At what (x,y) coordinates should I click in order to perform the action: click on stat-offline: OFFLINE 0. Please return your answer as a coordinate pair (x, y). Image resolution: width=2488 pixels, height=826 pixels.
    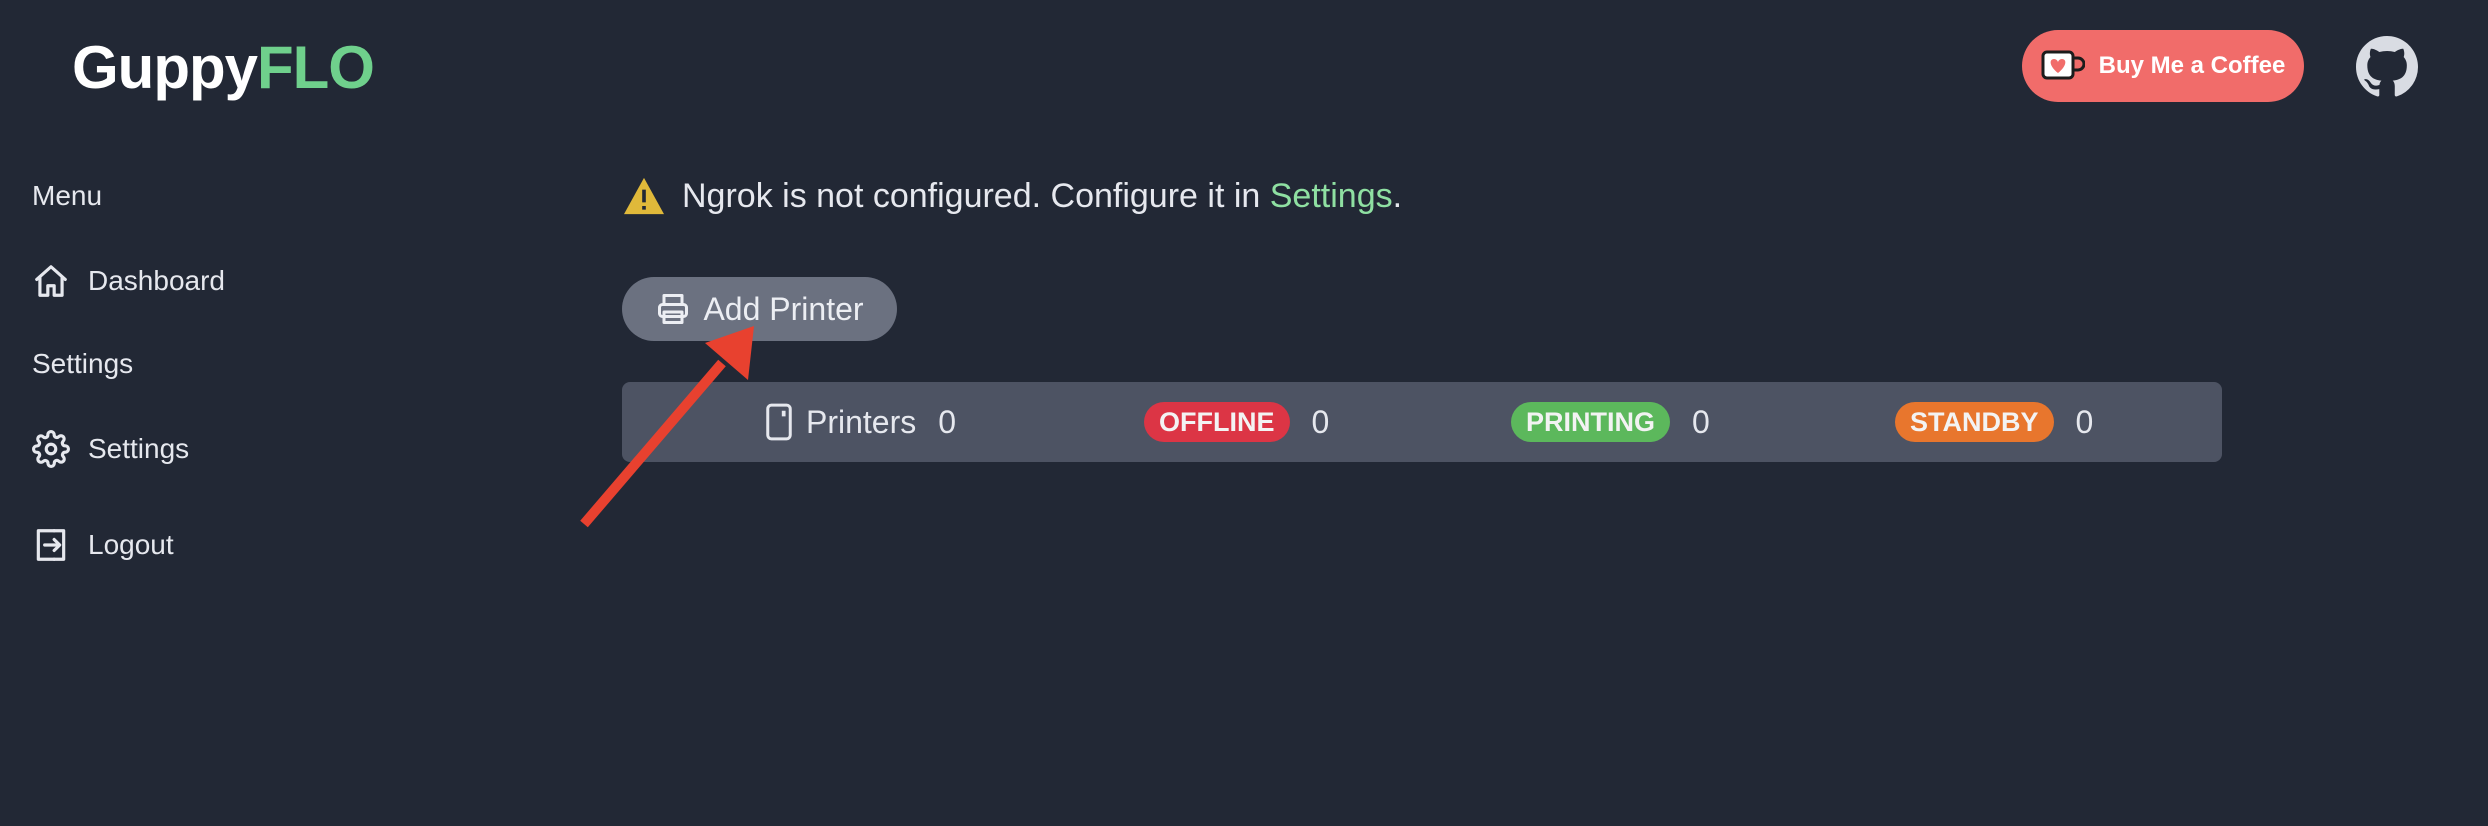
    Looking at the image, I should click on (1236, 422).